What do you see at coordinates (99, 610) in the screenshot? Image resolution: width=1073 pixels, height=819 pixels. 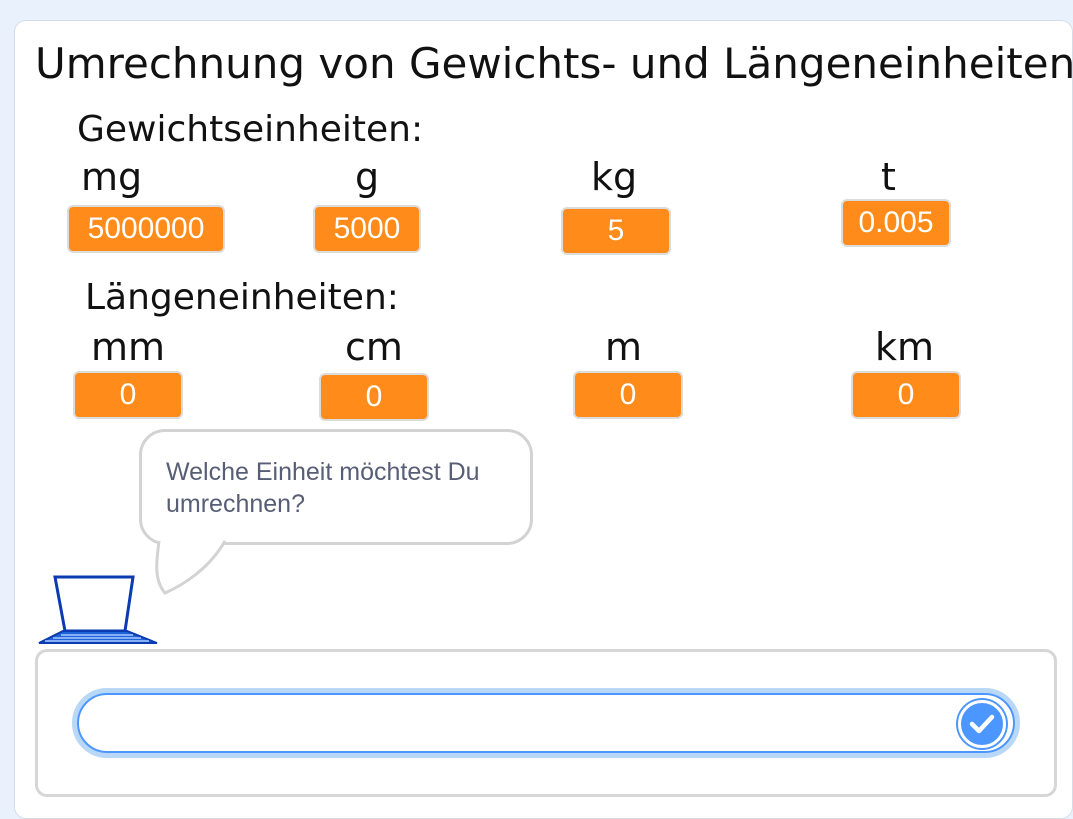 I see `laptop-icon` at bounding box center [99, 610].